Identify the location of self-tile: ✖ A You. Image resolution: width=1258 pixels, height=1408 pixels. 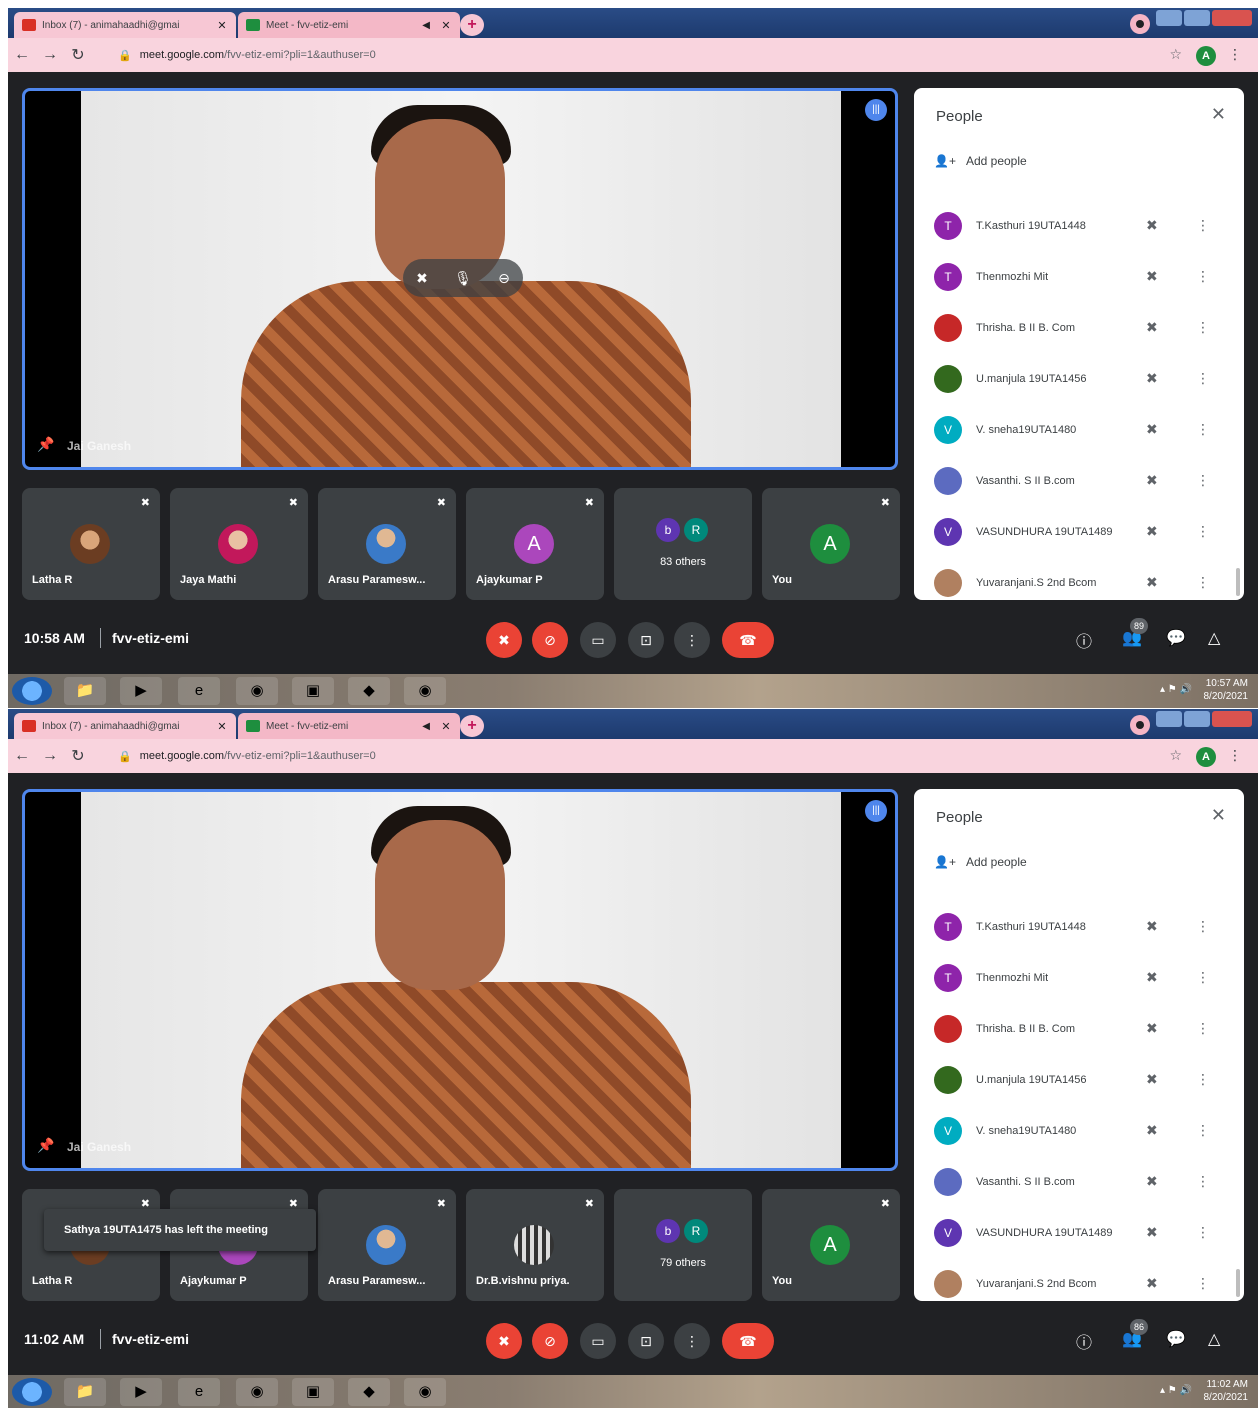
(831, 1245).